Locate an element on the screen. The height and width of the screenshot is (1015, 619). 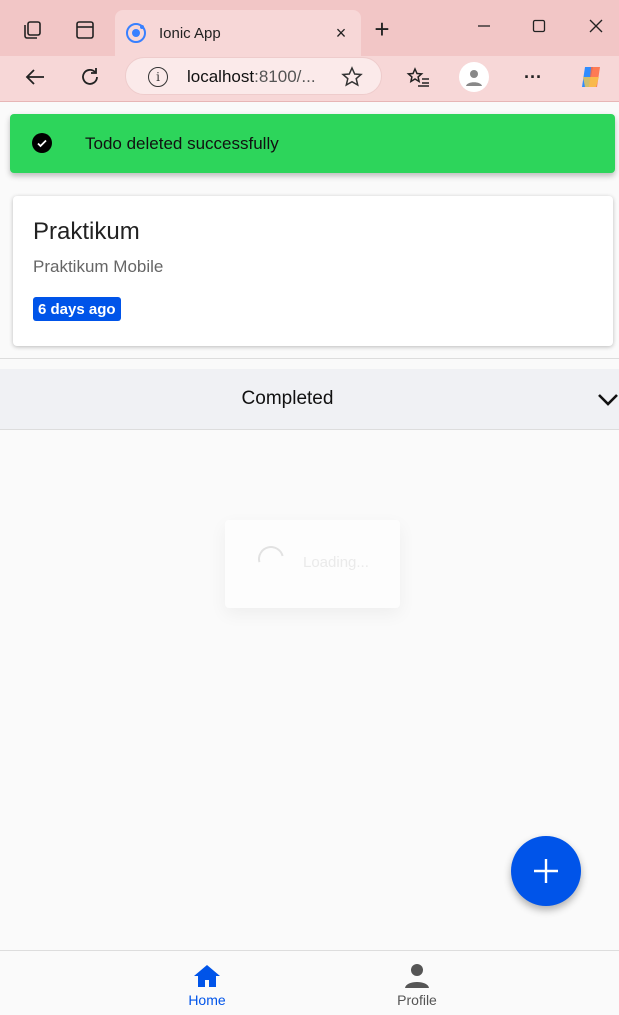
browser-tab: Ionic App × is located at coordinates (238, 33).